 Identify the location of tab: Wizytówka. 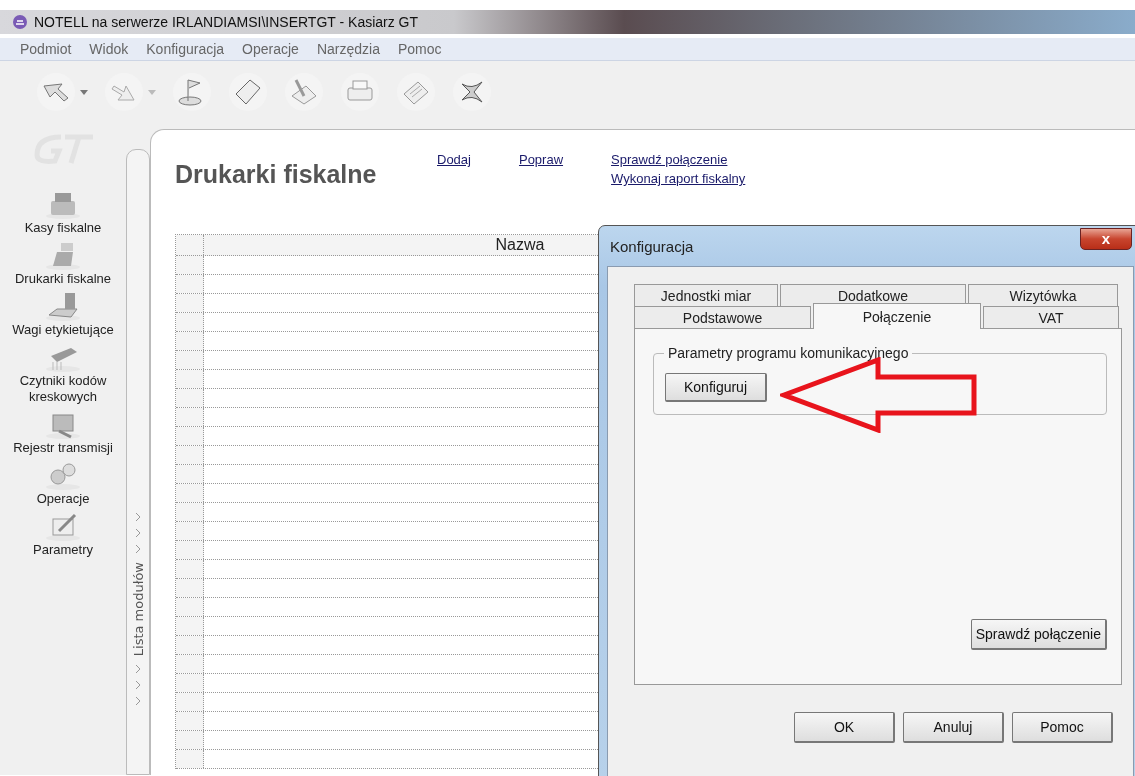
(1043, 295).